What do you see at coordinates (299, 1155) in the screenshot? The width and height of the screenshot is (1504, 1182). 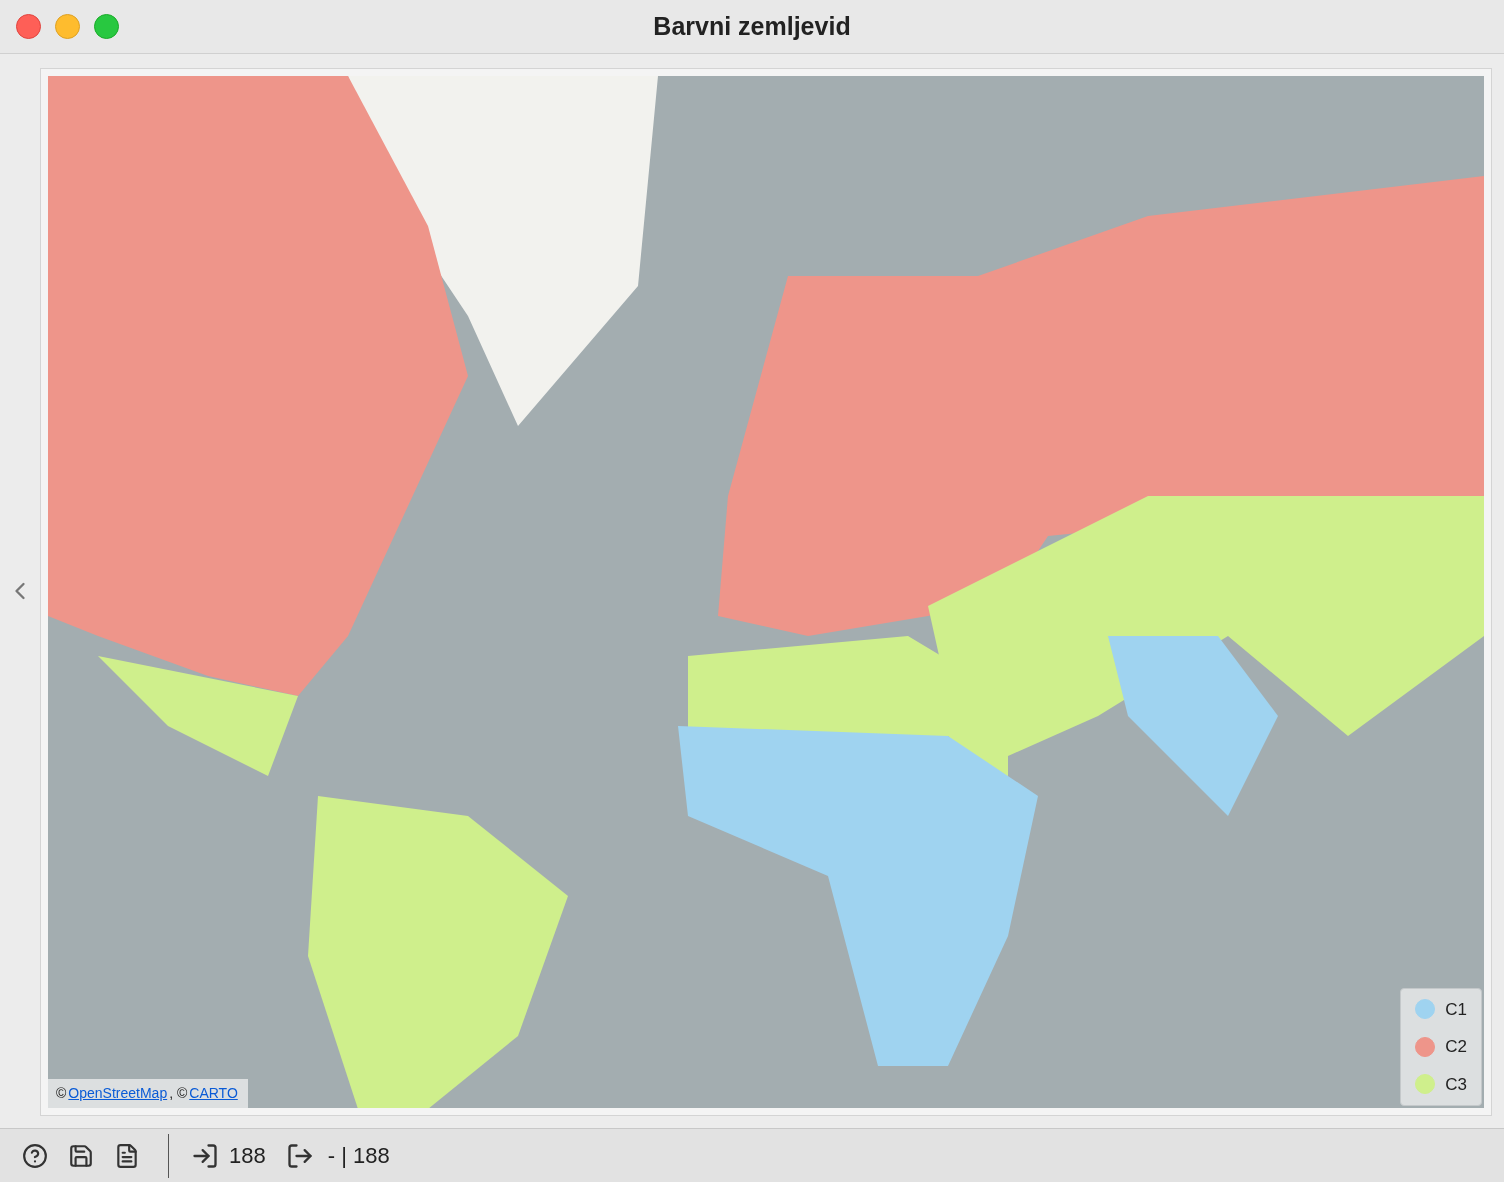 I see `output-icon` at bounding box center [299, 1155].